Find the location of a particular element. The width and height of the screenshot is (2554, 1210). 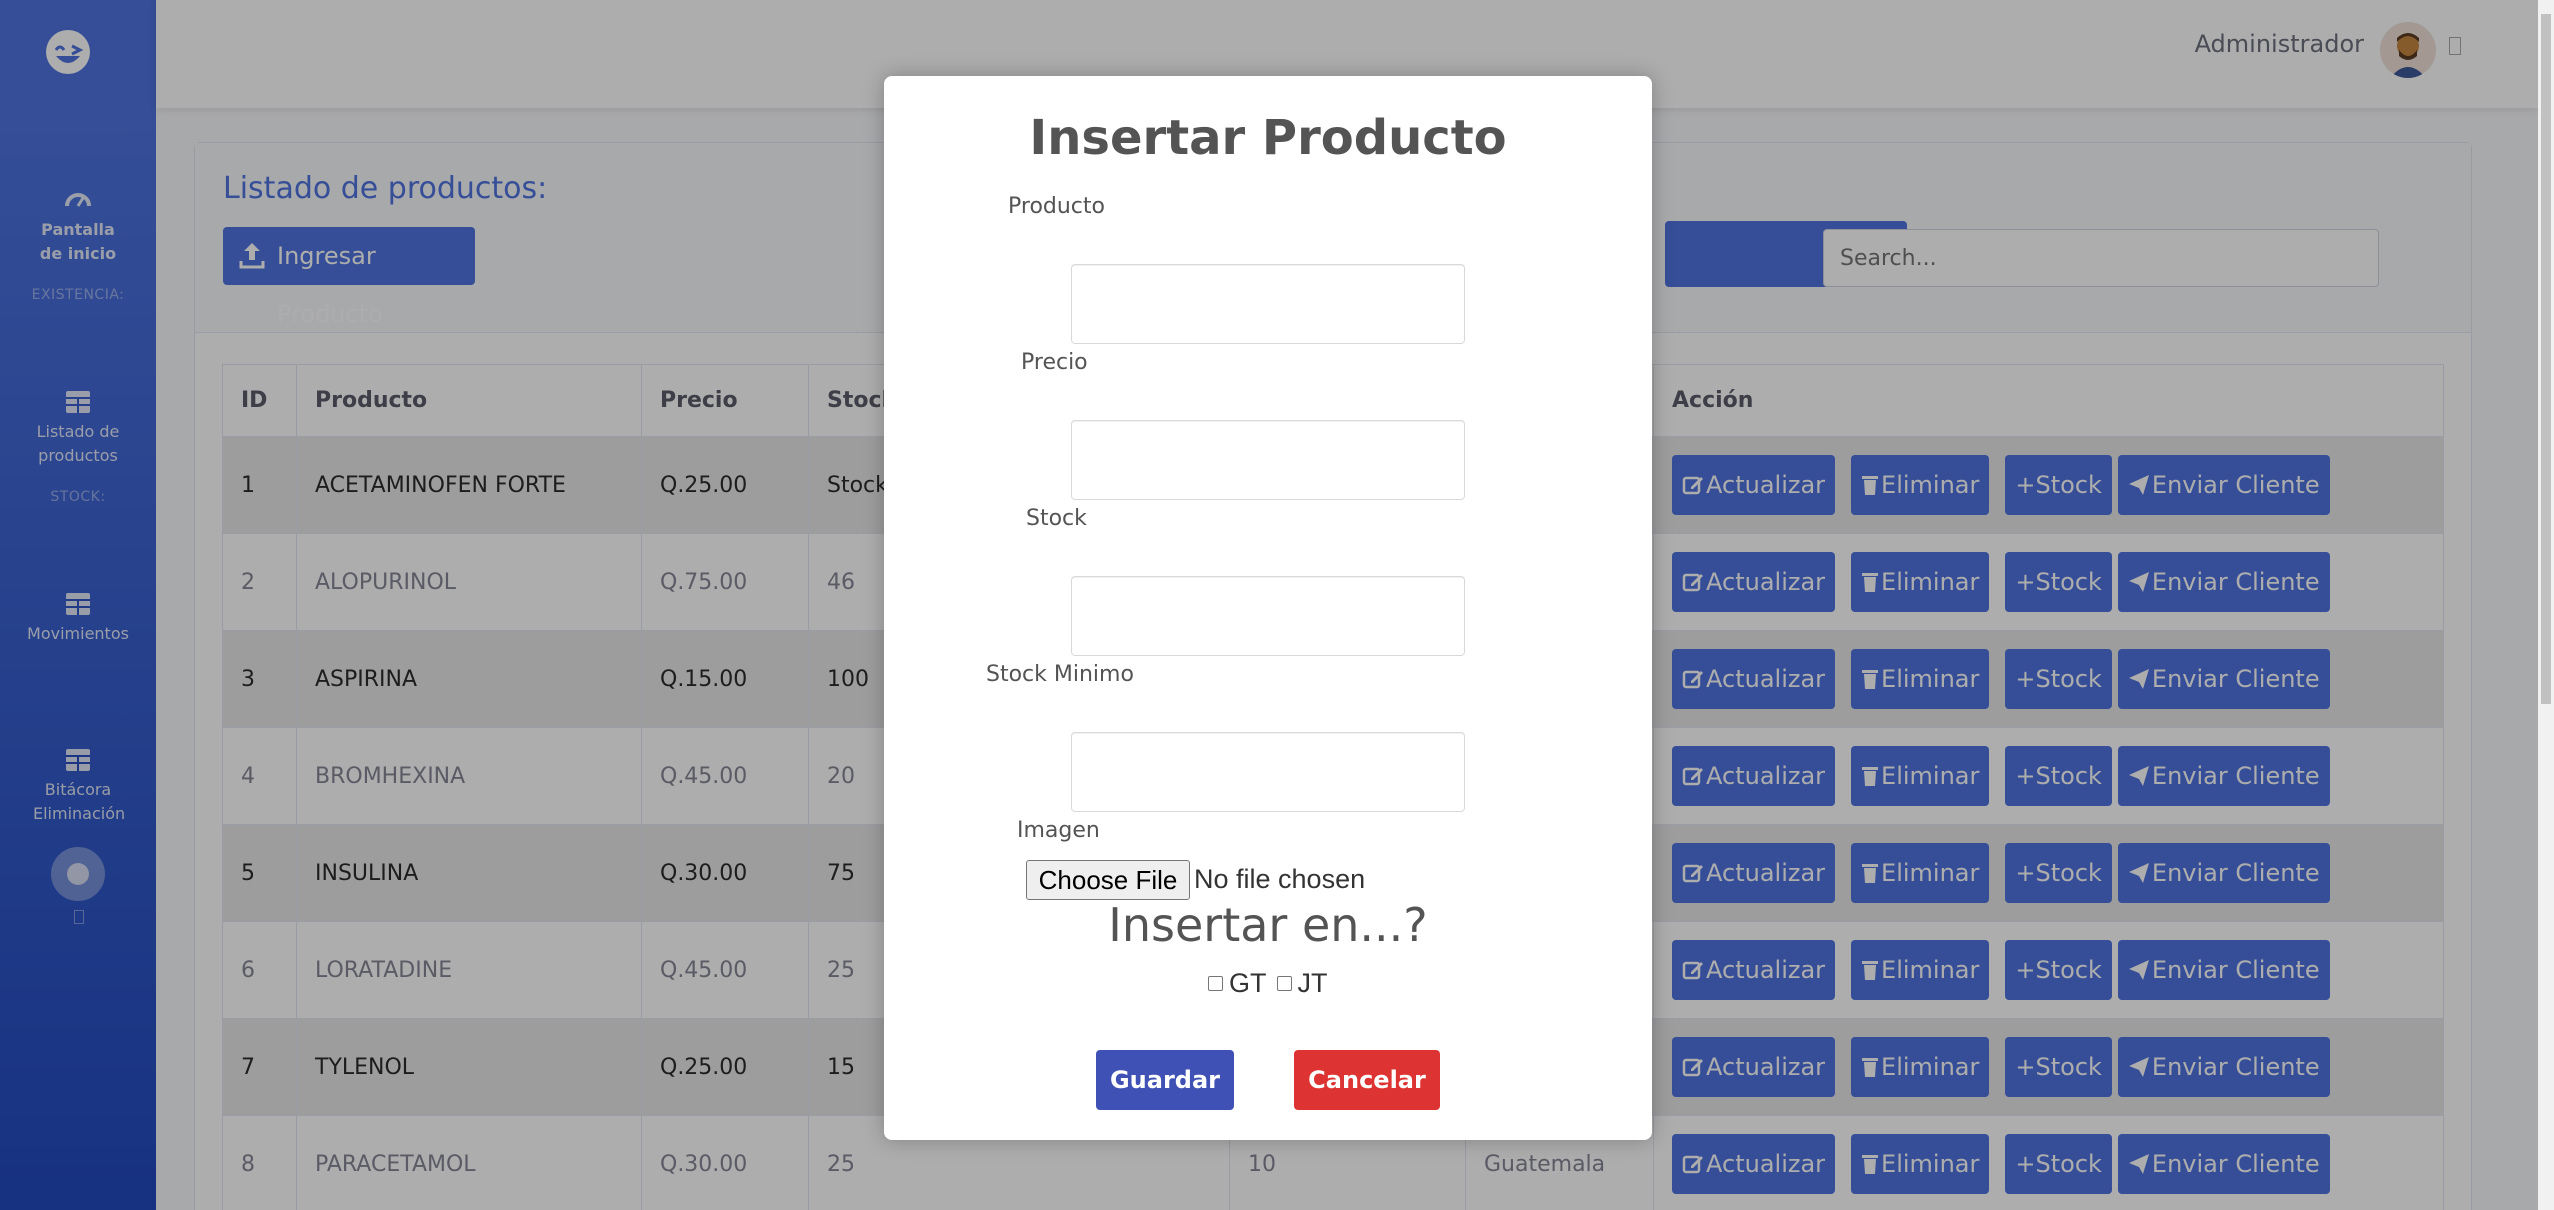

save-button: Guardar is located at coordinates (1165, 1080).